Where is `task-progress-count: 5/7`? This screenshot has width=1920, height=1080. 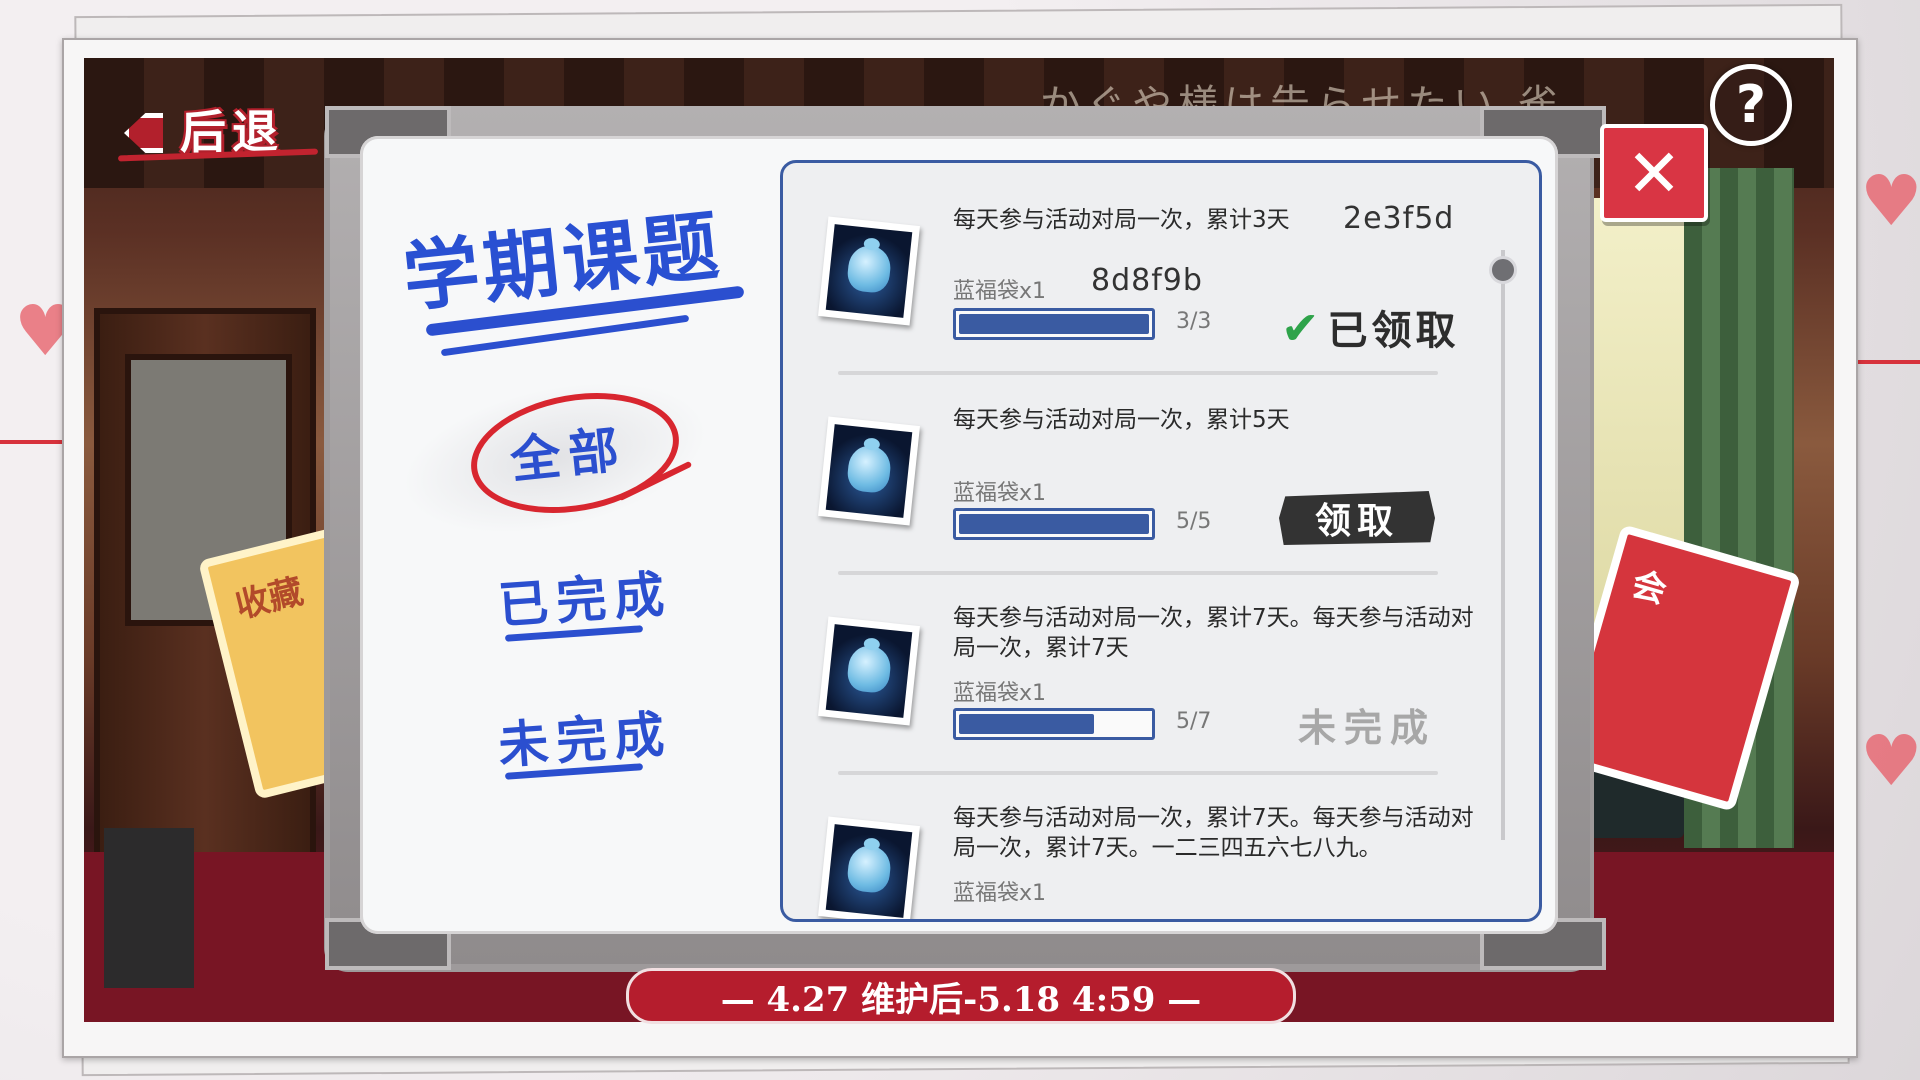 task-progress-count: 5/7 is located at coordinates (1194, 721).